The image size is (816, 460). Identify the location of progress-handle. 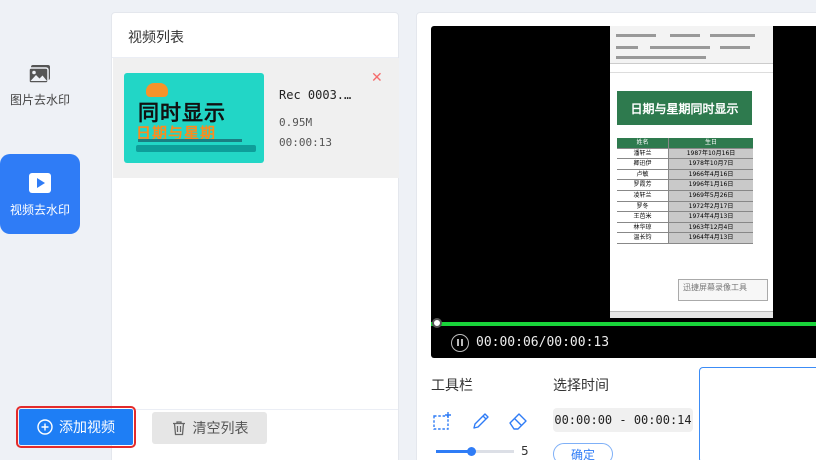
(437, 323).